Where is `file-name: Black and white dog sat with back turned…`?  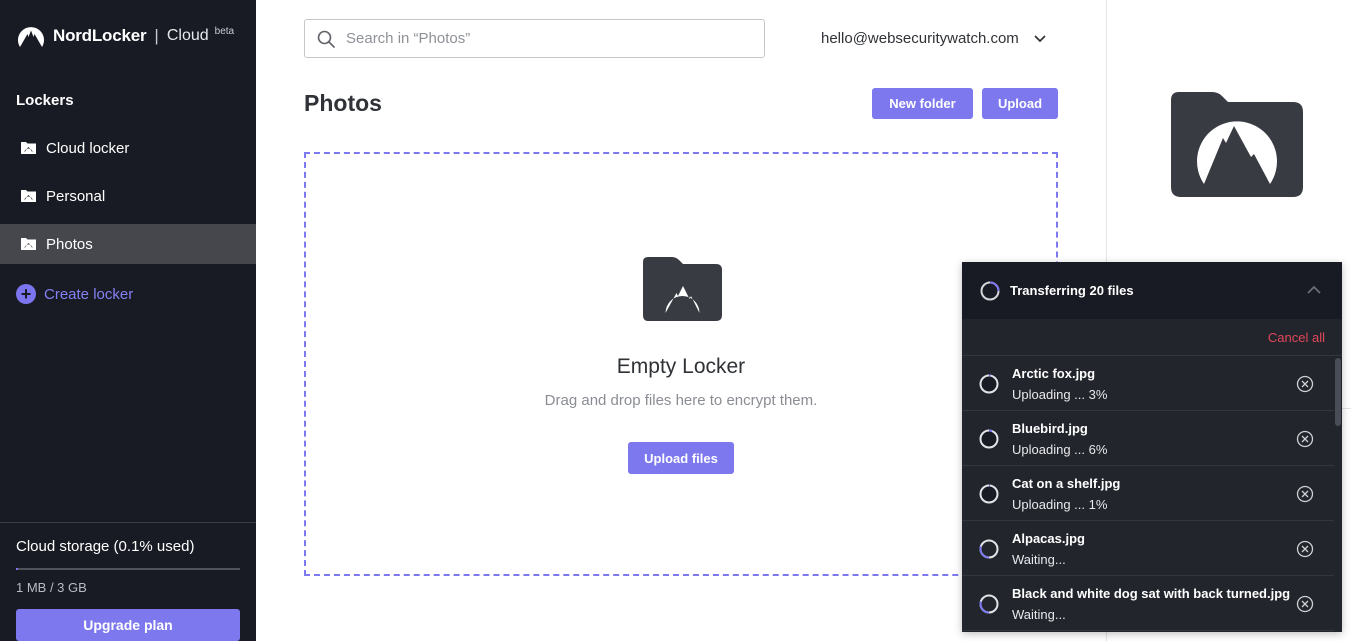
file-name: Black and white dog sat with back turned… is located at coordinates (1151, 593).